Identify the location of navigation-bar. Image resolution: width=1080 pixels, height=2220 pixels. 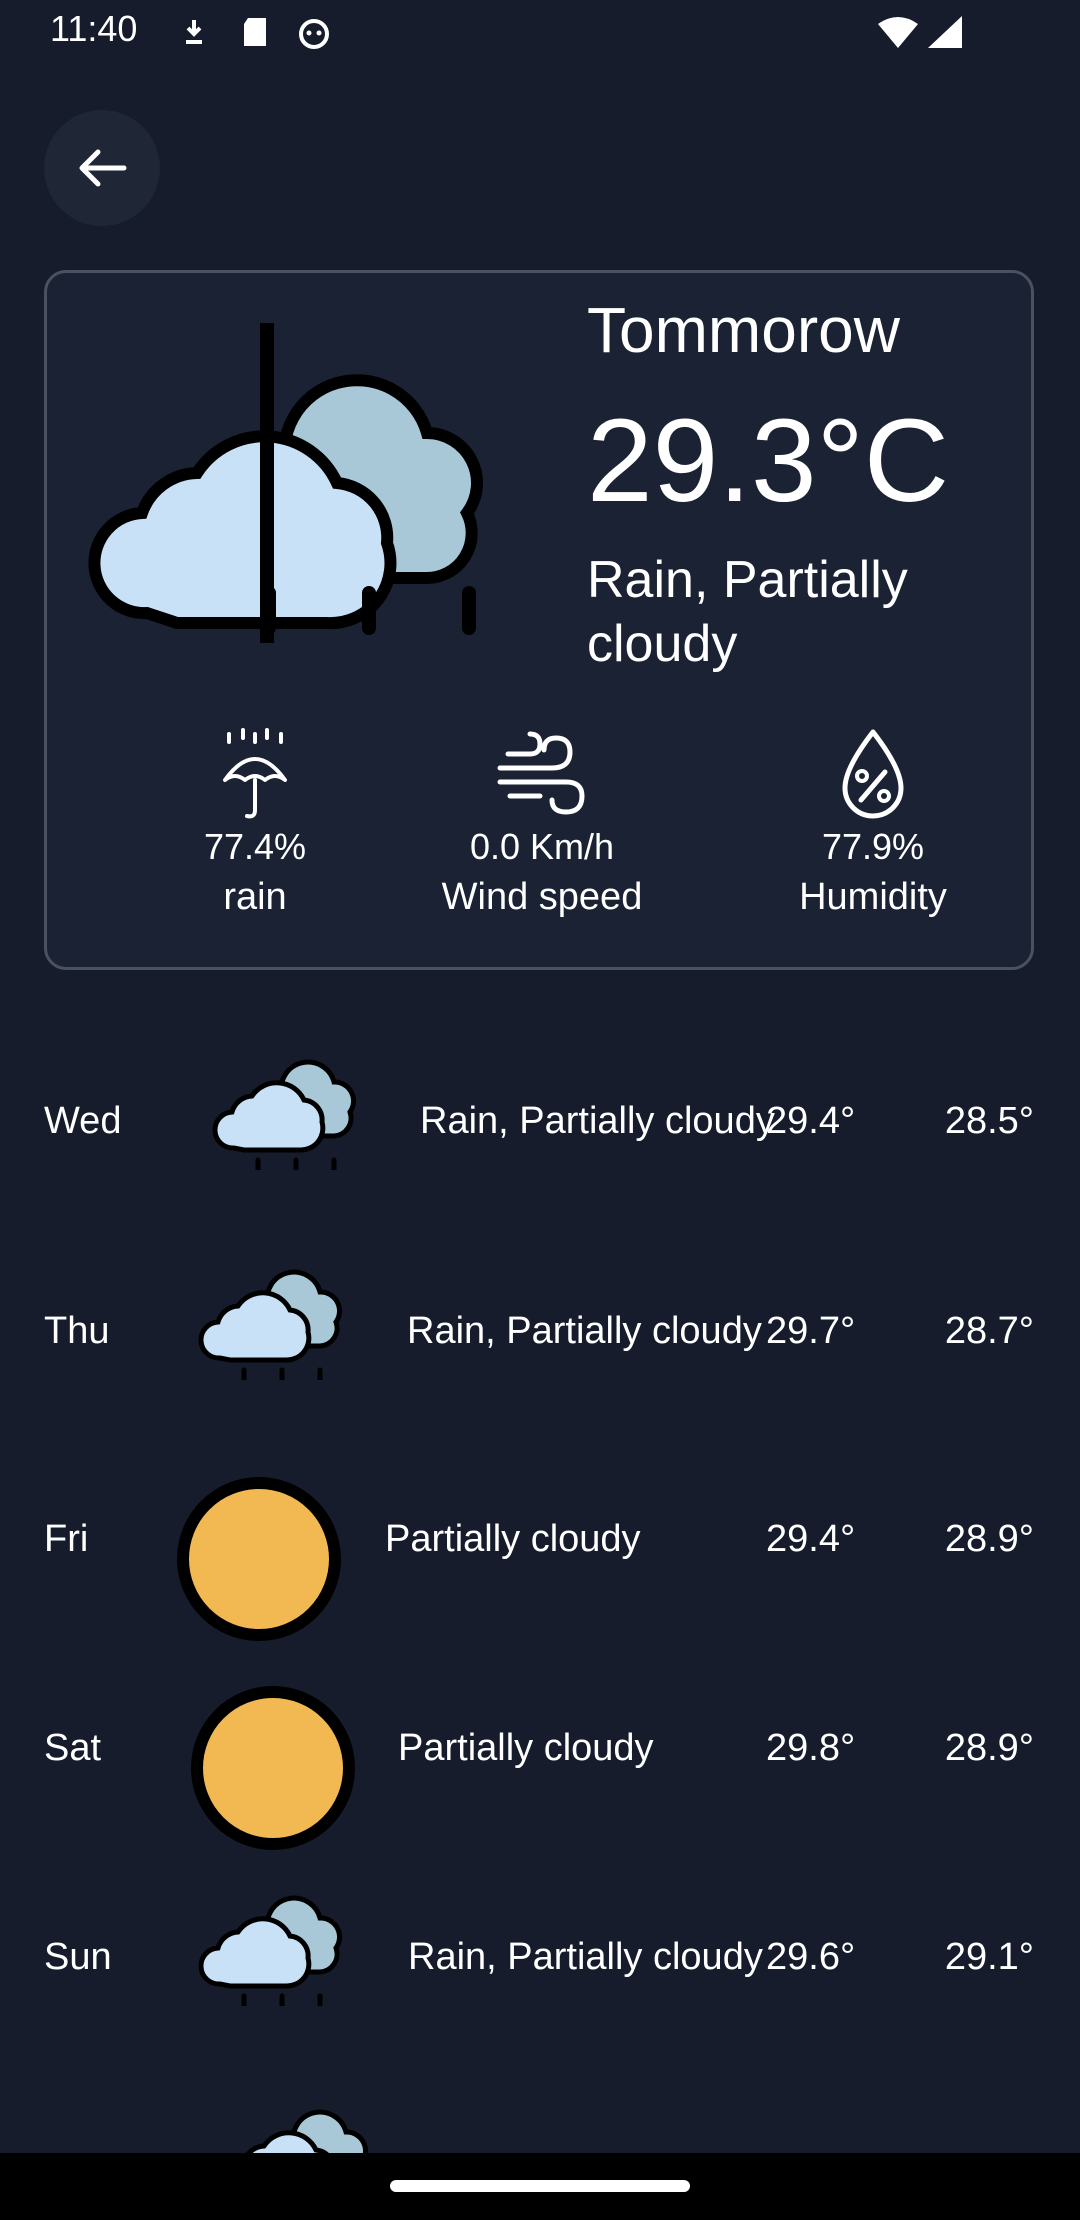
(540, 2186).